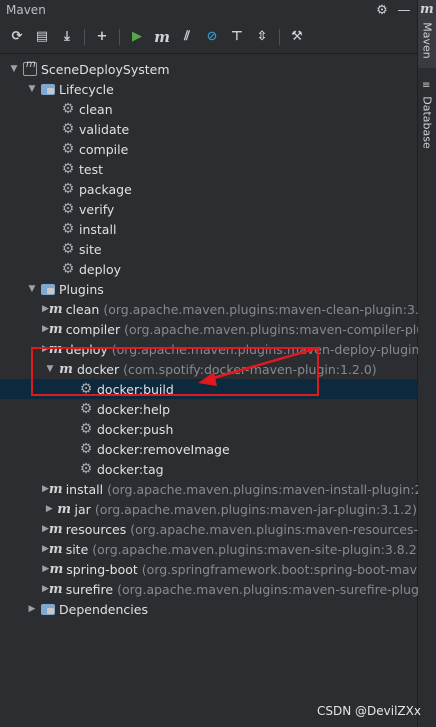 This screenshot has width=436, height=727. Describe the element at coordinates (208, 429) in the screenshot. I see `docker-goal-docker-push: ⚙ docker:push` at that location.